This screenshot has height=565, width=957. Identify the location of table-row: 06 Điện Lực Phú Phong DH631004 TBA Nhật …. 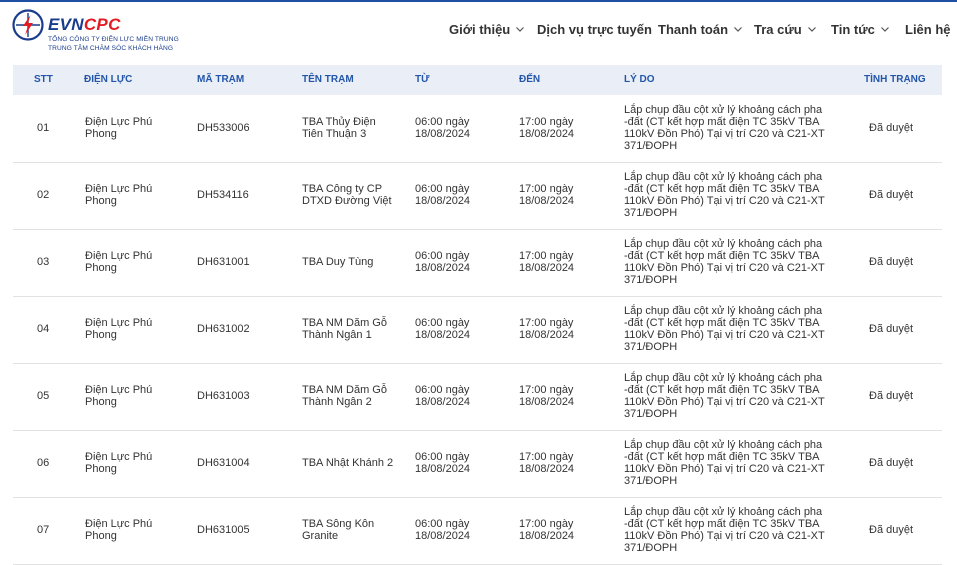
(477, 464).